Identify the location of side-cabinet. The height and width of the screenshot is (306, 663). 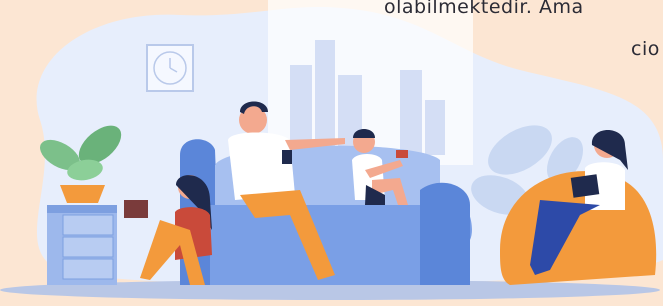
(82, 245).